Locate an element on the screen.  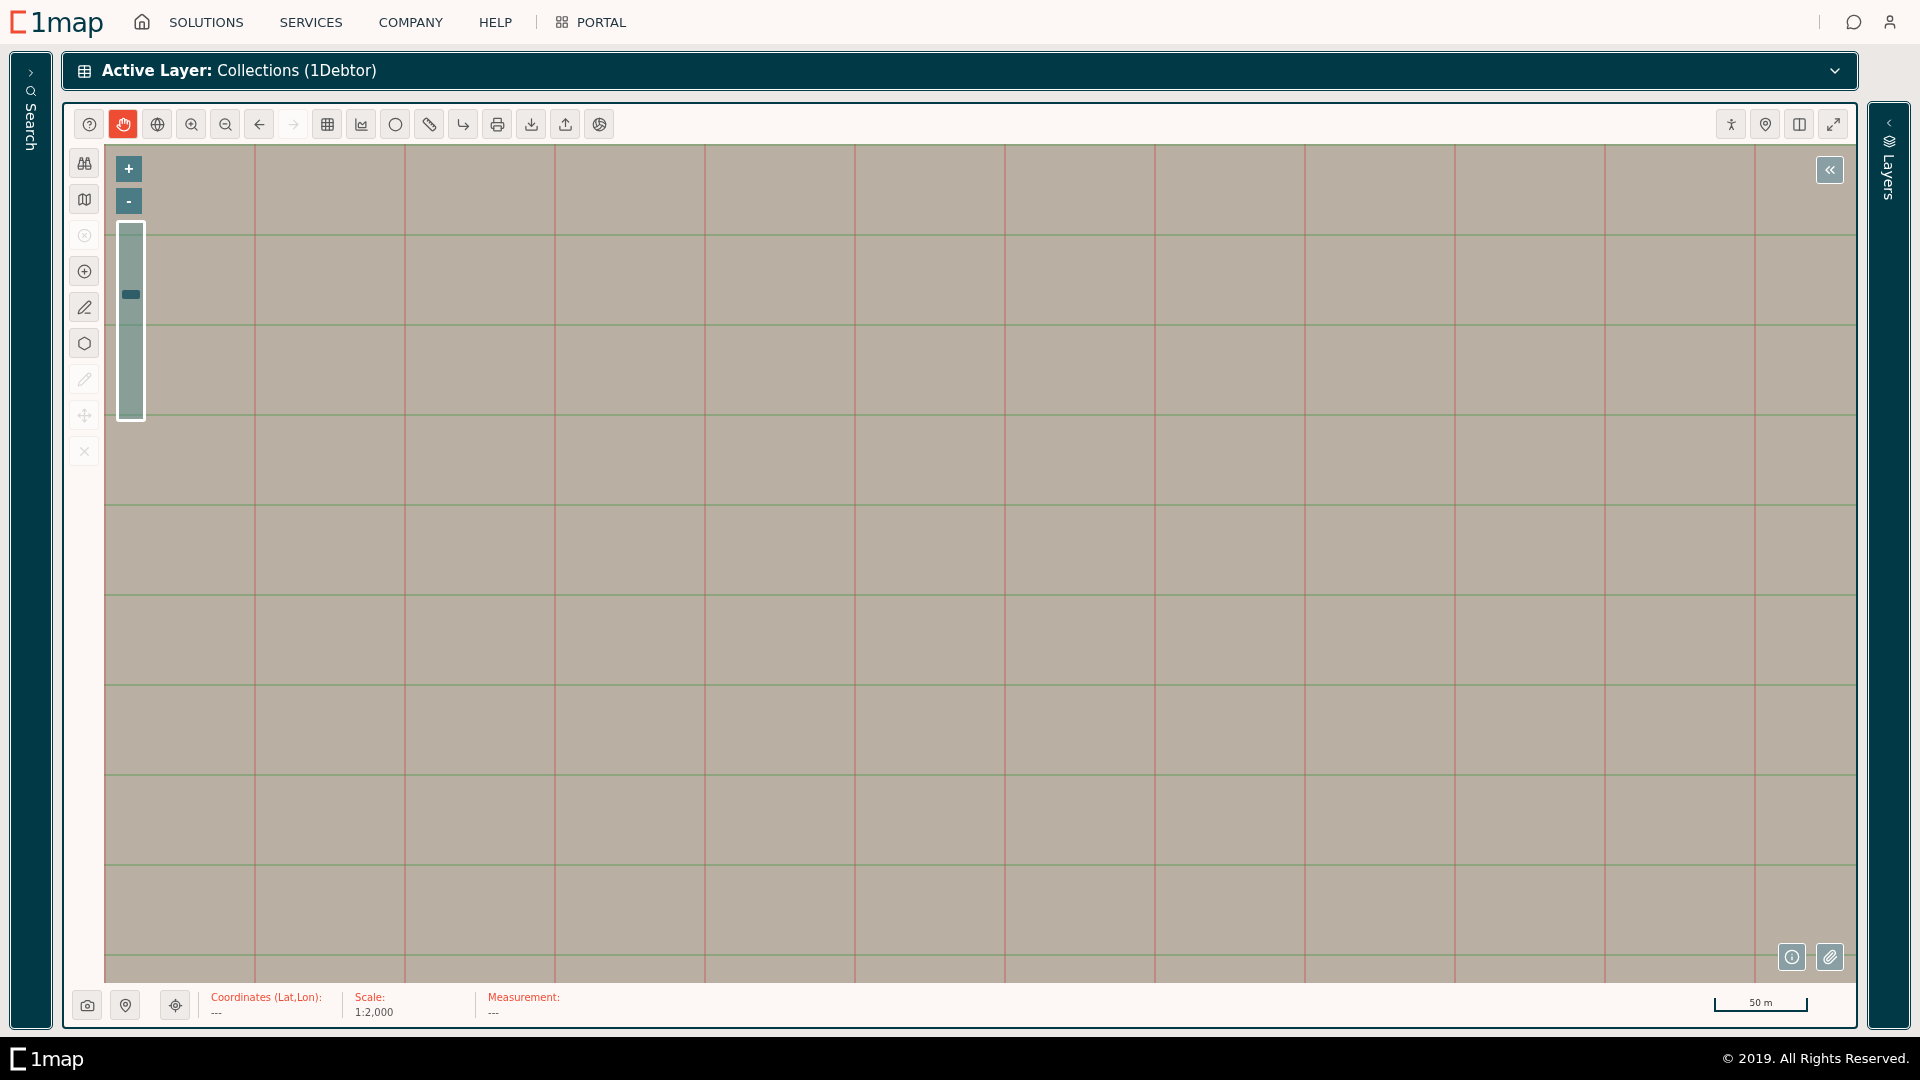
search-label: Search is located at coordinates (31, 127).